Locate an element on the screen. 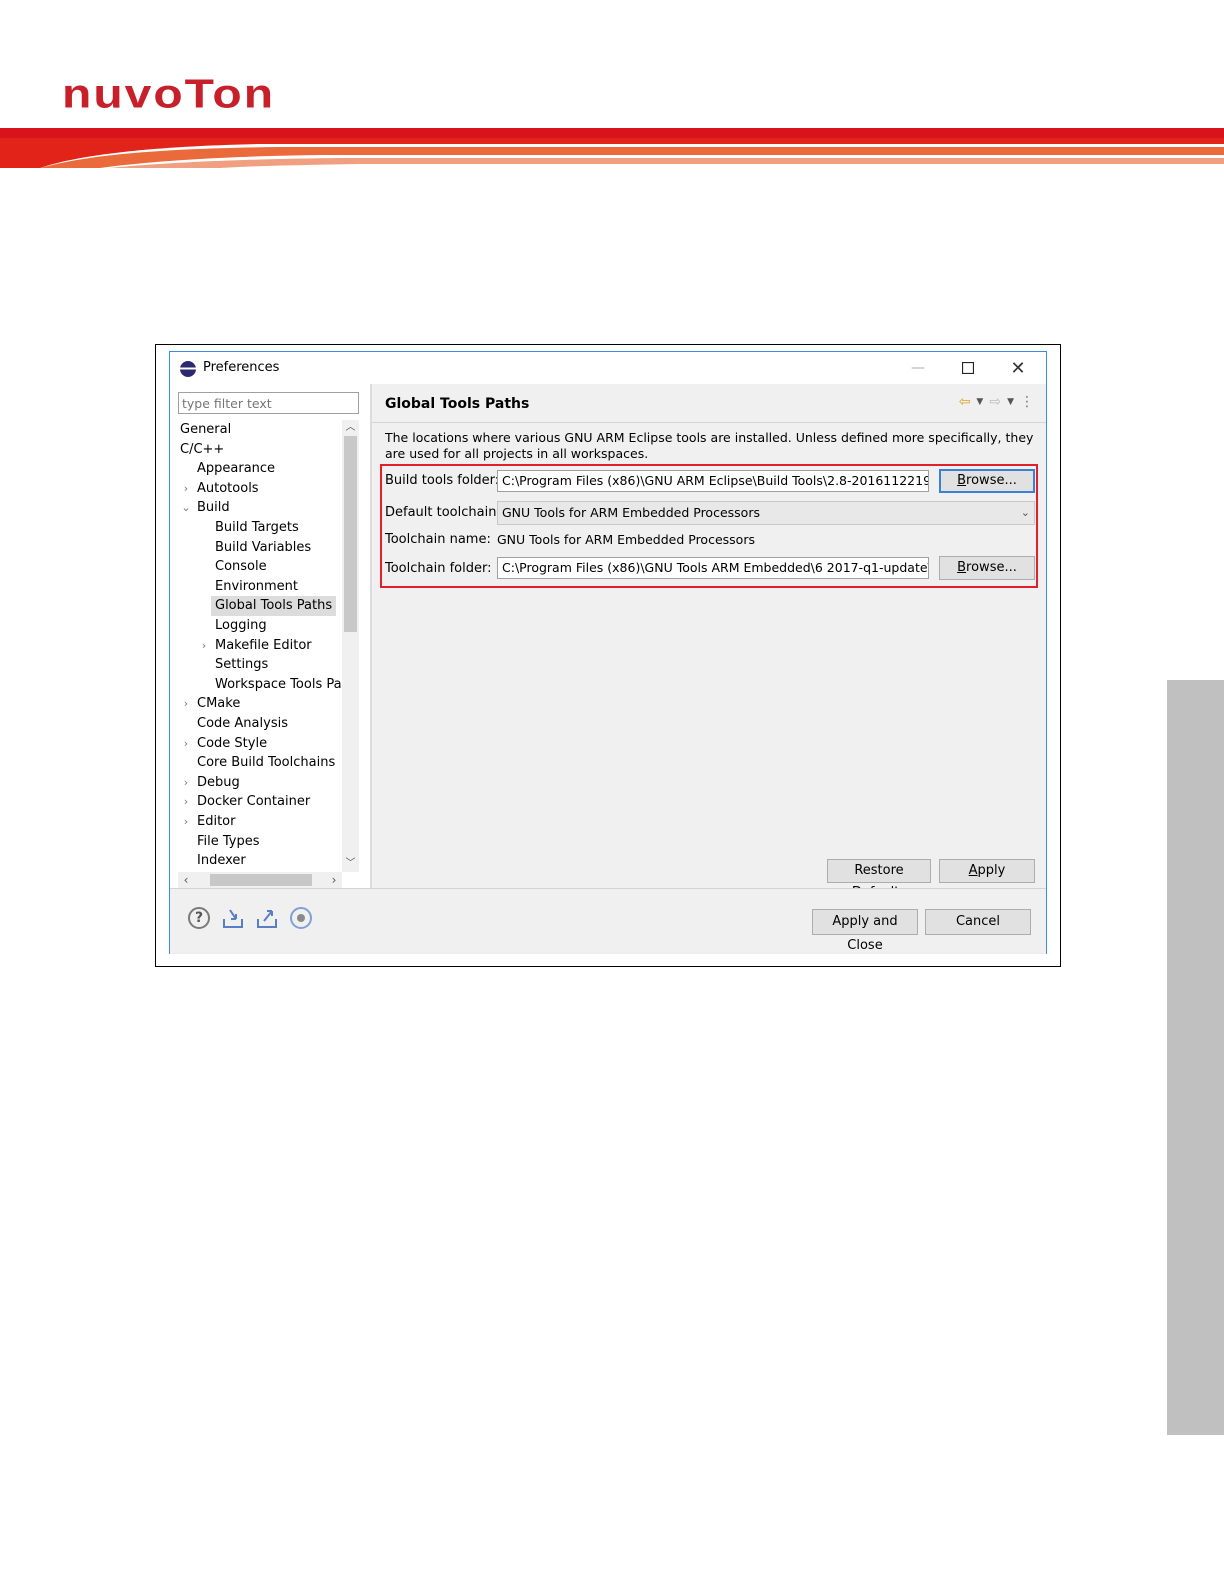 The width and height of the screenshot is (1224, 1584). tree-item: Core Build Toolchains is located at coordinates (266, 763).